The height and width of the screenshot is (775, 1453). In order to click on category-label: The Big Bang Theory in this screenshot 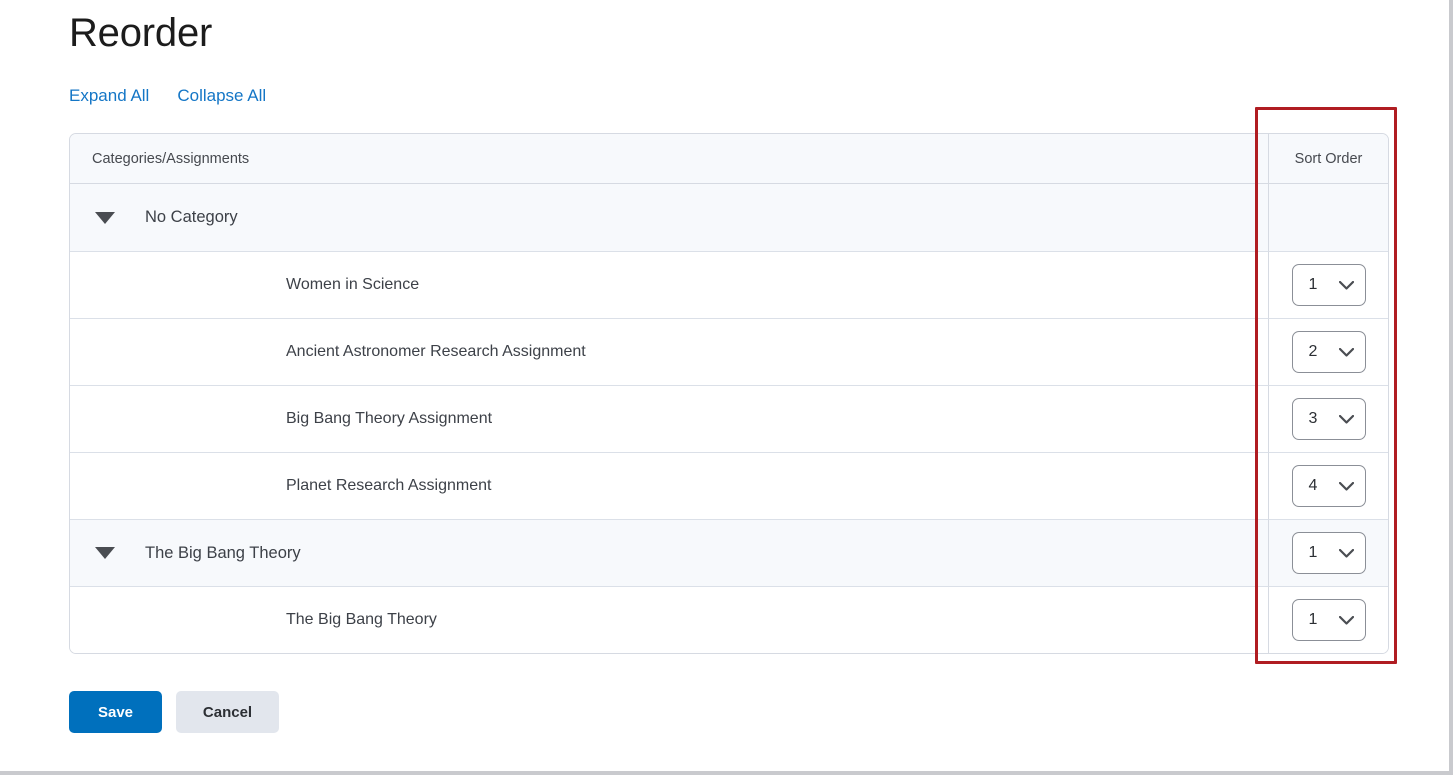, I will do `click(223, 552)`.